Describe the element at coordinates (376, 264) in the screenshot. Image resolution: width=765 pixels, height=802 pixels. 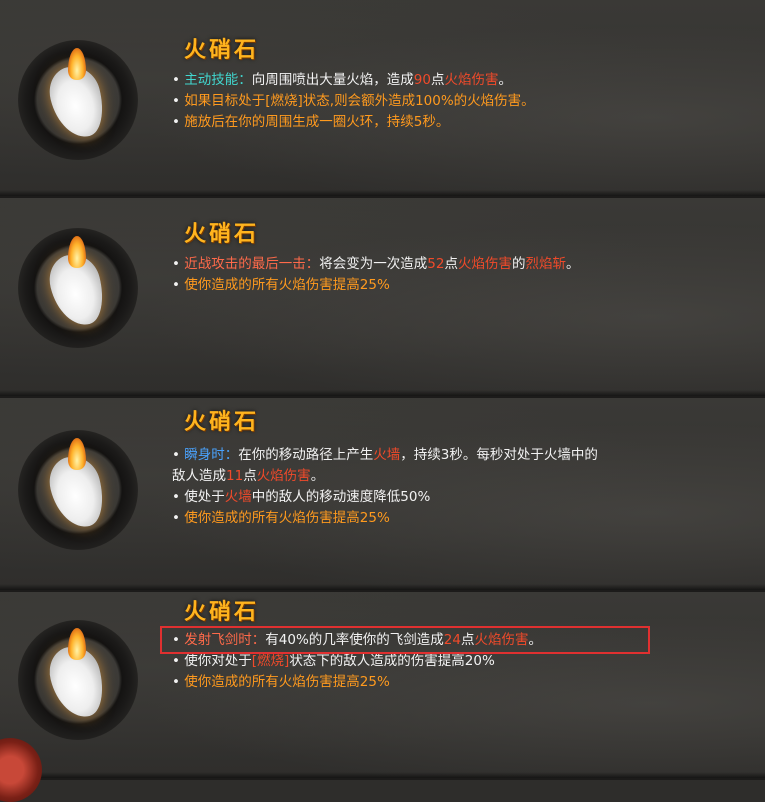
I see `desc-line-1: • 近战攻击的最后一击：将会变为一次造成52点火焰伤害的烈焰斩。` at that location.